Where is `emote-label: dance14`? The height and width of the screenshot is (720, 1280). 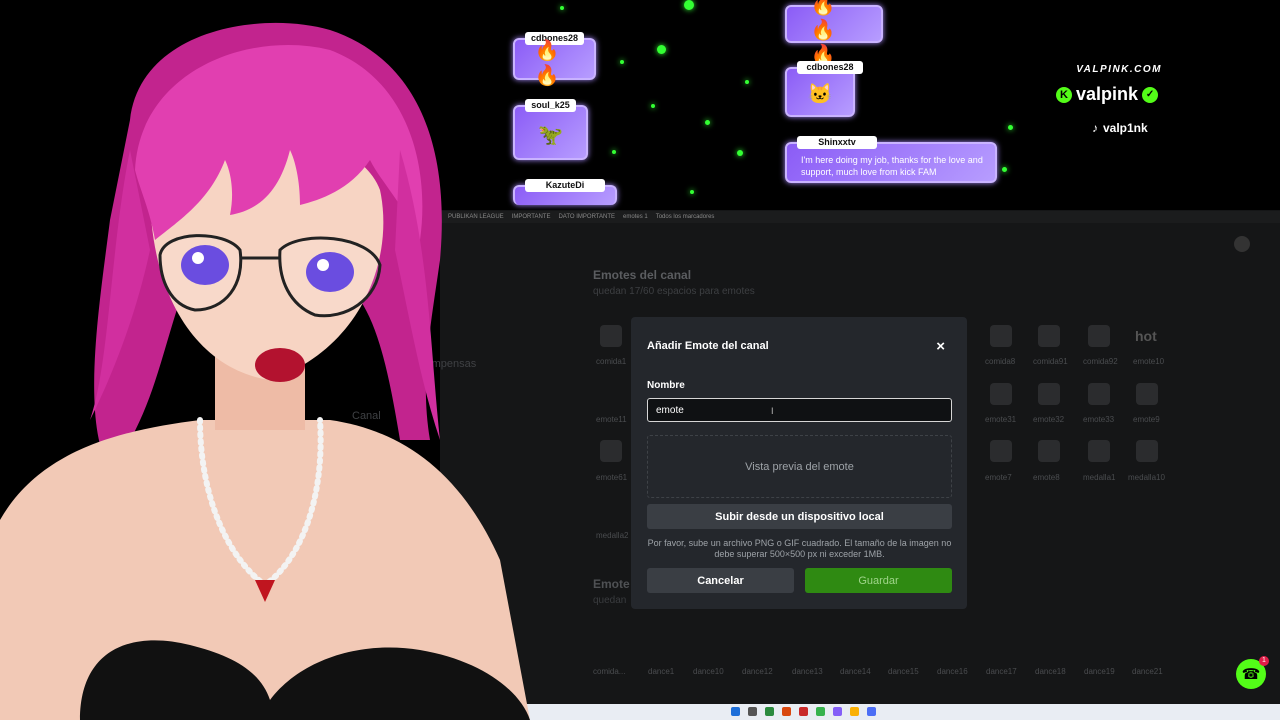
emote-label: dance14 is located at coordinates (855, 671).